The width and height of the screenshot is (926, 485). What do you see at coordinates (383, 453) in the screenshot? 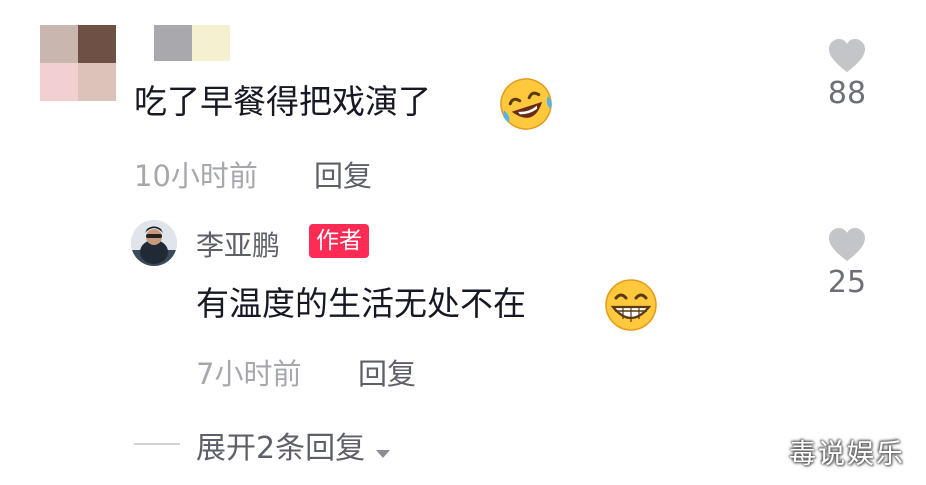
I see `caret-down-icon` at bounding box center [383, 453].